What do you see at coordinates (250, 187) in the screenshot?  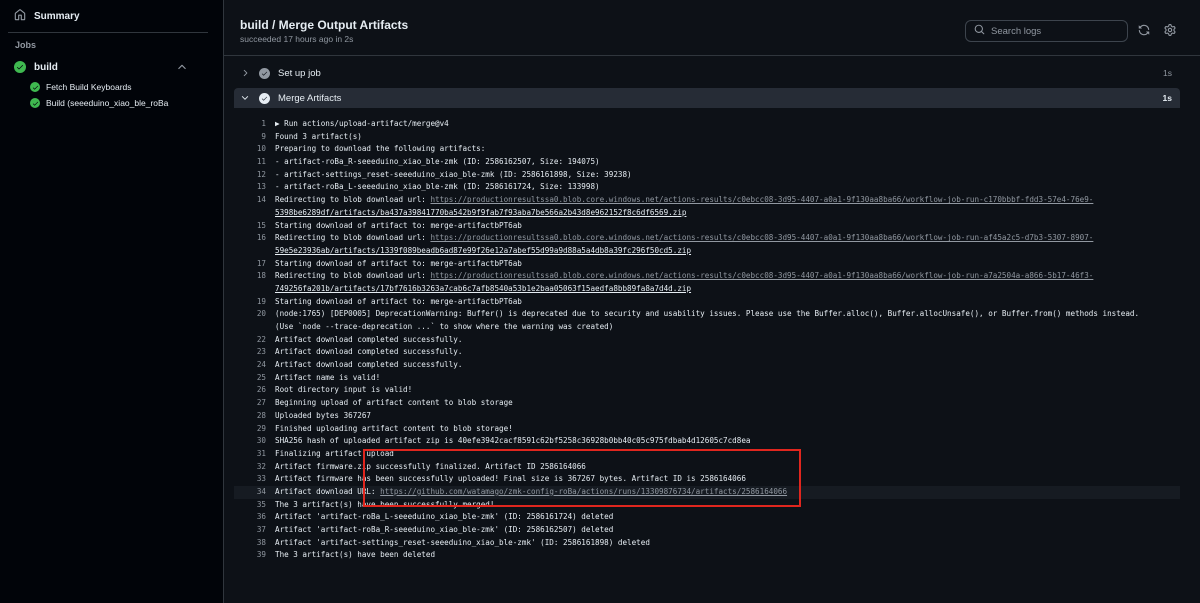 I see `line-number: 13` at bounding box center [250, 187].